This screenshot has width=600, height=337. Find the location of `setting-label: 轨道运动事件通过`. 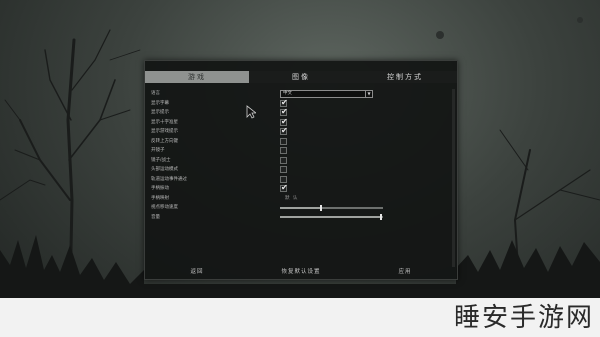

setting-label: 轨道运动事件通过 is located at coordinates (169, 179).